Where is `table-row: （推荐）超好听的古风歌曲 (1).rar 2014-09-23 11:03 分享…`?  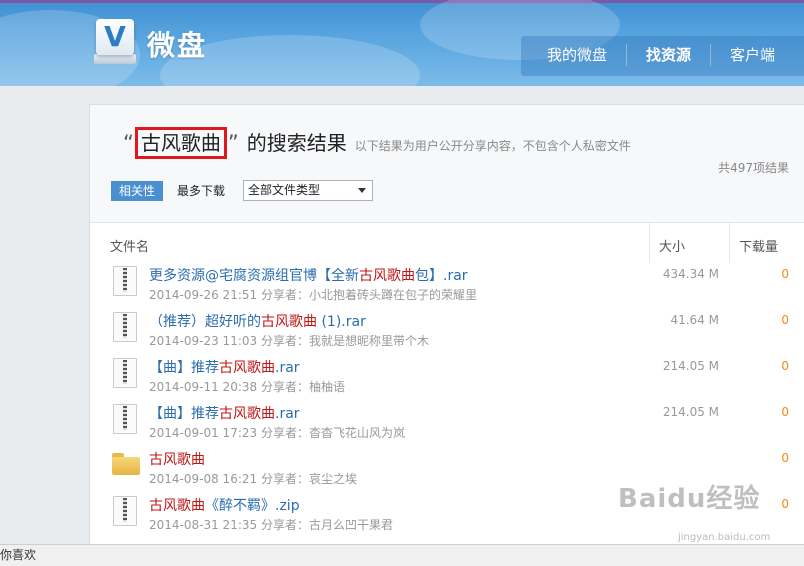
table-row: （推荐）超好听的古风歌曲 (1).rar 2014-09-23 11:03 分享… is located at coordinates (447, 332).